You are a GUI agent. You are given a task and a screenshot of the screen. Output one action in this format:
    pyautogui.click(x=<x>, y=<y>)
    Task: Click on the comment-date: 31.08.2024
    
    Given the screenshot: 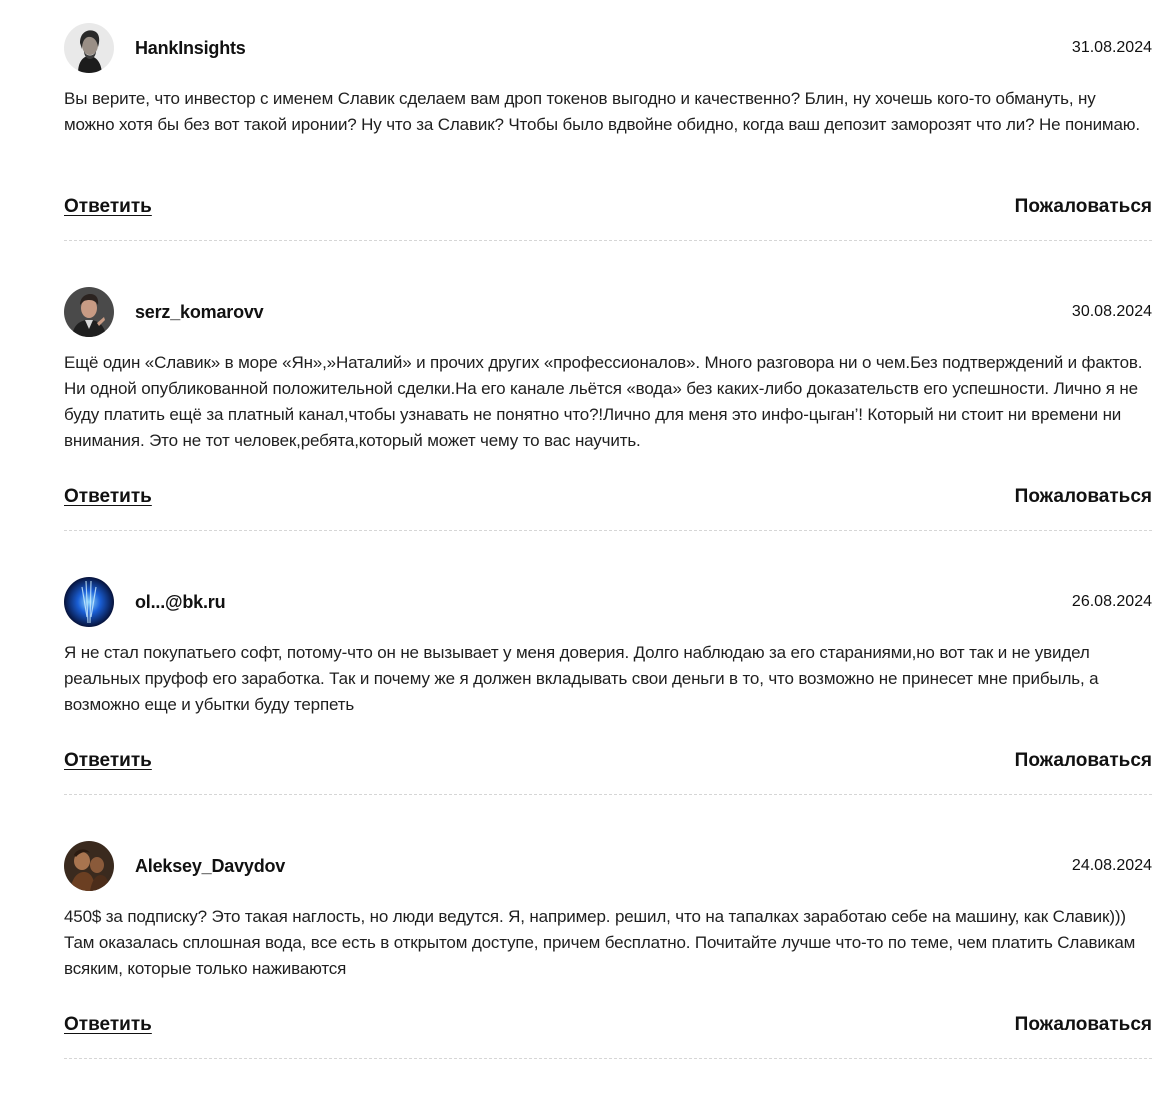 What is the action you would take?
    pyautogui.click(x=1111, y=47)
    